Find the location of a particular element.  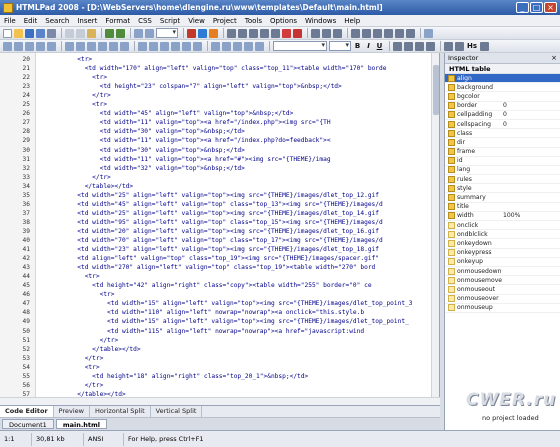

save-all-icon is located at coordinates (40, 33).